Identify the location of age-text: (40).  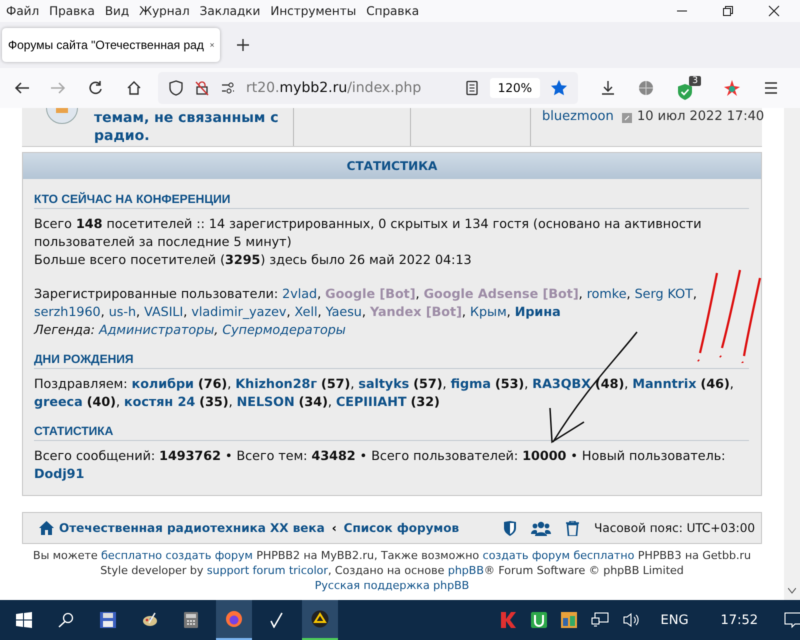
(101, 401).